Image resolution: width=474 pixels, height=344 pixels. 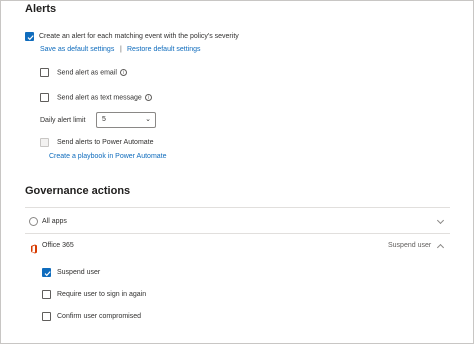 I want to click on send-email-label: Send alert as email, so click(x=87, y=73).